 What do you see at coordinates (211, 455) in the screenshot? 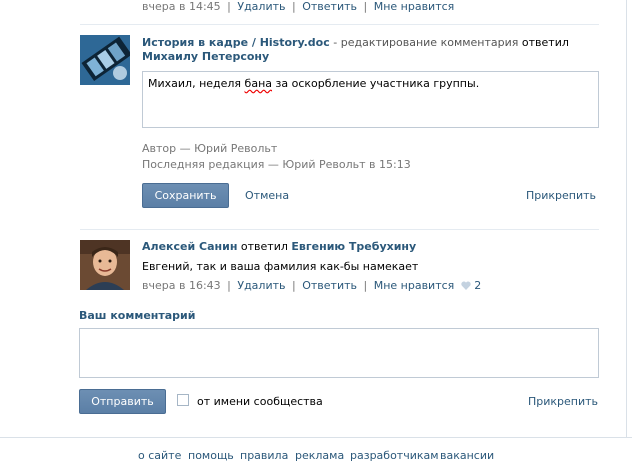
I see `footer-link-help: помощь` at bounding box center [211, 455].